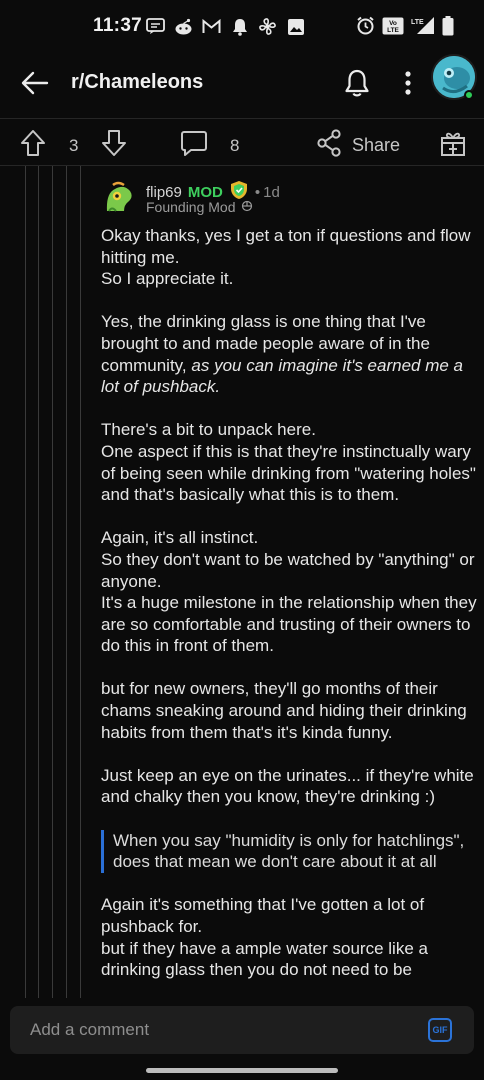  Describe the element at coordinates (242, 142) in the screenshot. I see `post-action-bar: 3 8 Share` at that location.